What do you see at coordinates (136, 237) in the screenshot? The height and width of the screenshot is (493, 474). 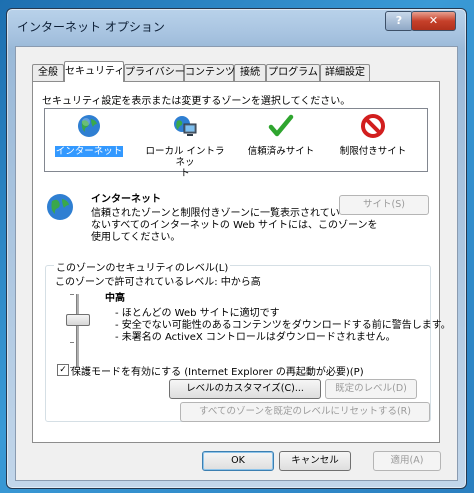 I see `zone-description-3: 使用してください。` at bounding box center [136, 237].